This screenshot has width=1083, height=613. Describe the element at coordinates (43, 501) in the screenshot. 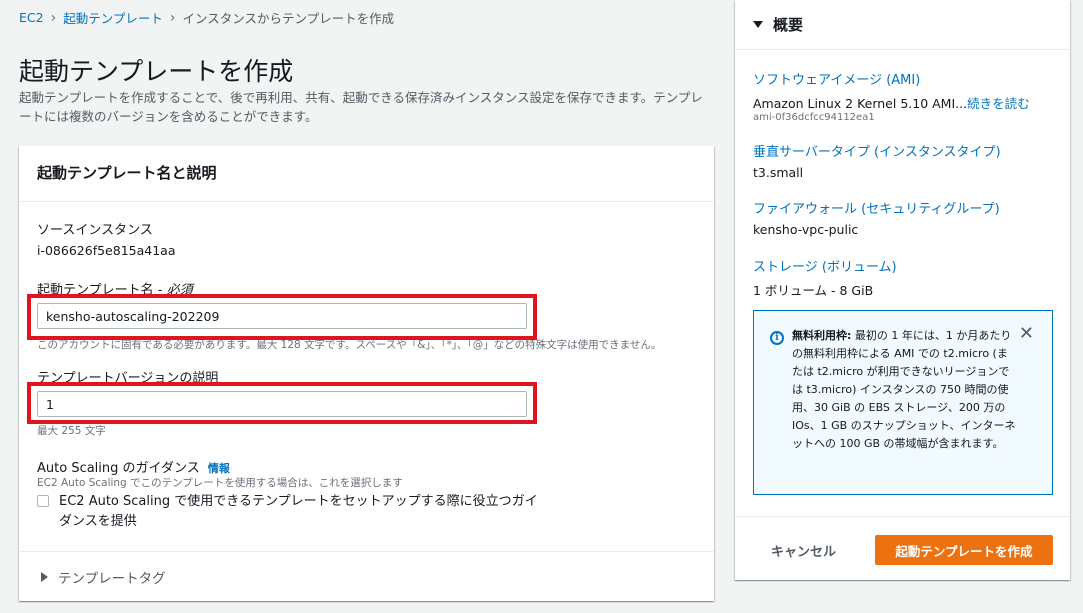

I see `asg-guidance-checkbox` at that location.